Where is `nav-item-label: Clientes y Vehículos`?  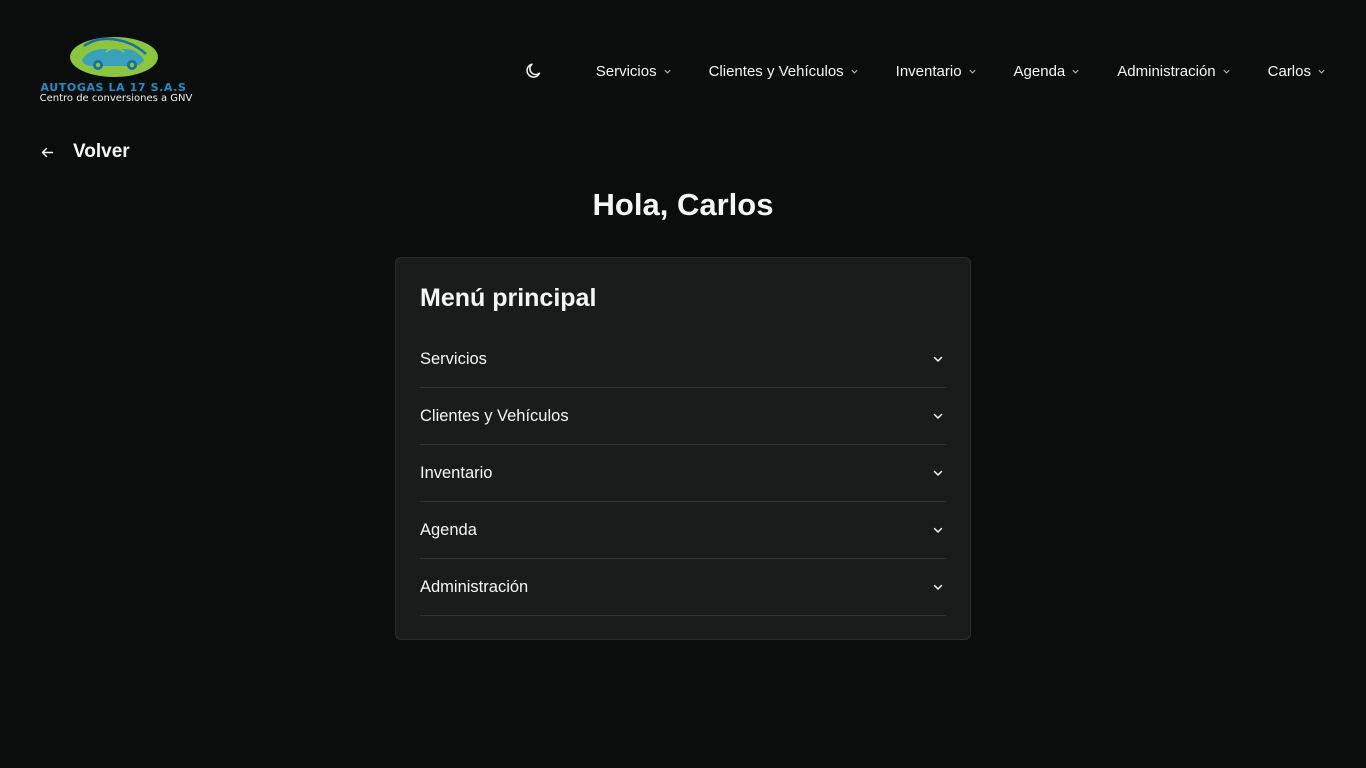 nav-item-label: Clientes y Vehículos is located at coordinates (776, 71).